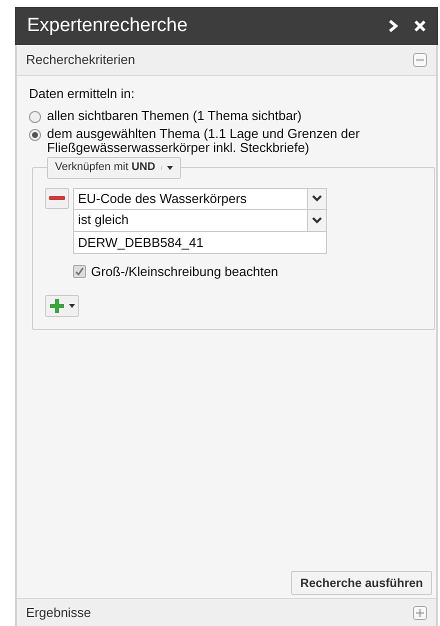  Describe the element at coordinates (226, 60) in the screenshot. I see `section-header: Recherchekriterien` at that location.